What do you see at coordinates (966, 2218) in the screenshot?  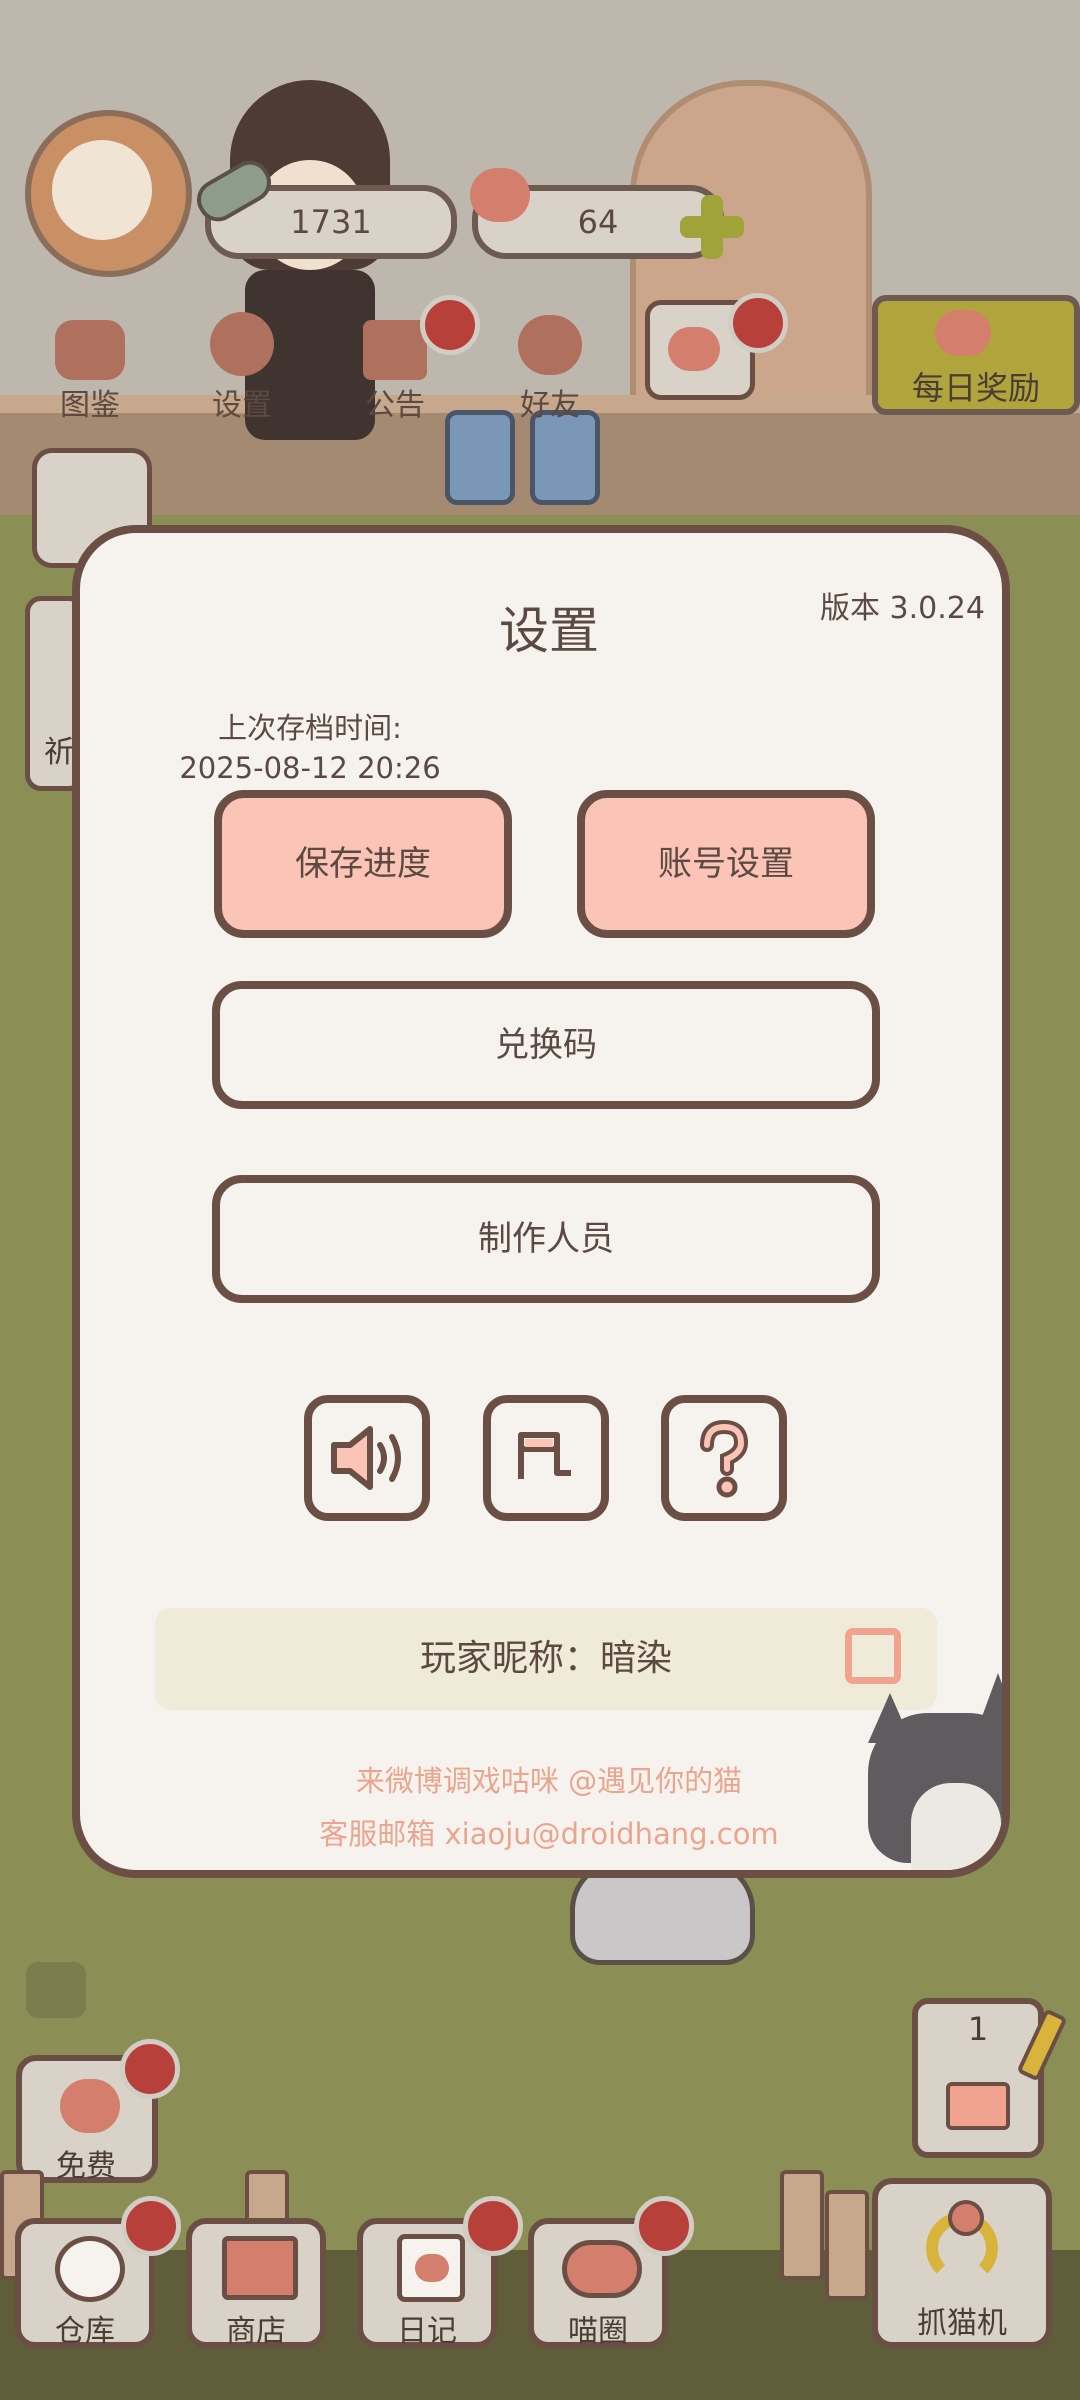 I see `claw-knob-icon` at bounding box center [966, 2218].